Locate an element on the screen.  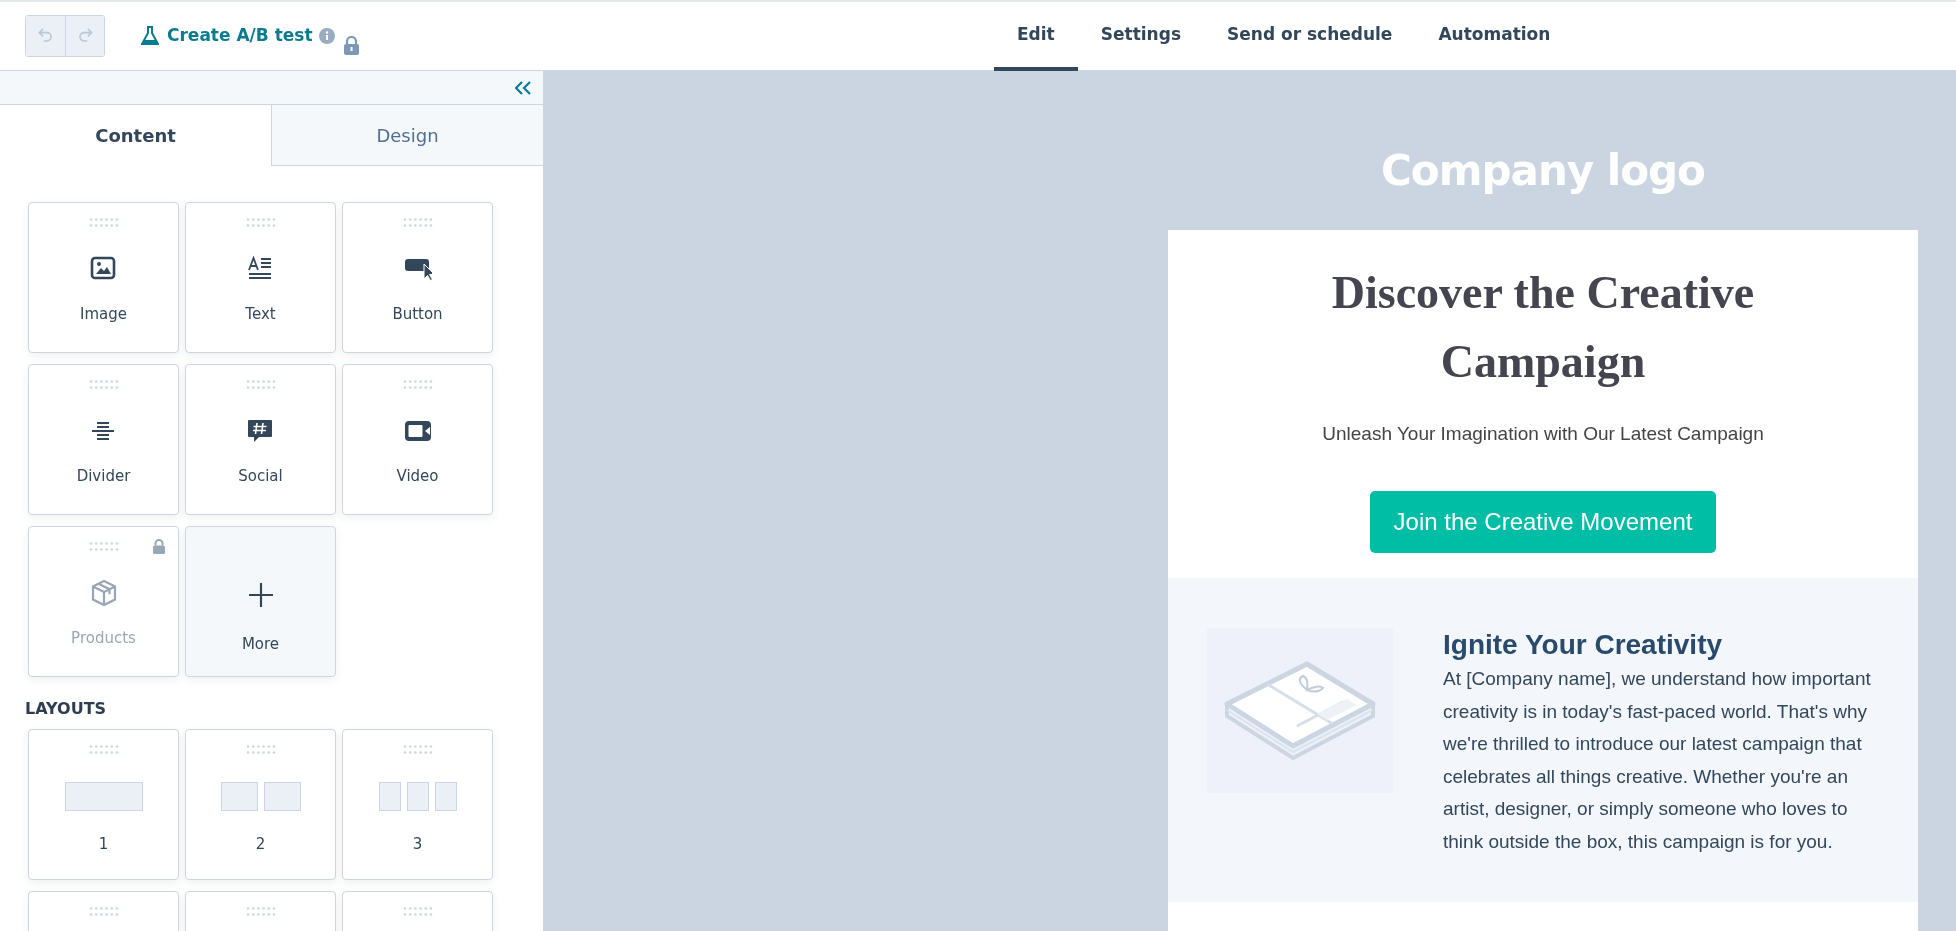
ab-test-link: Create A/B test is located at coordinates (240, 36).